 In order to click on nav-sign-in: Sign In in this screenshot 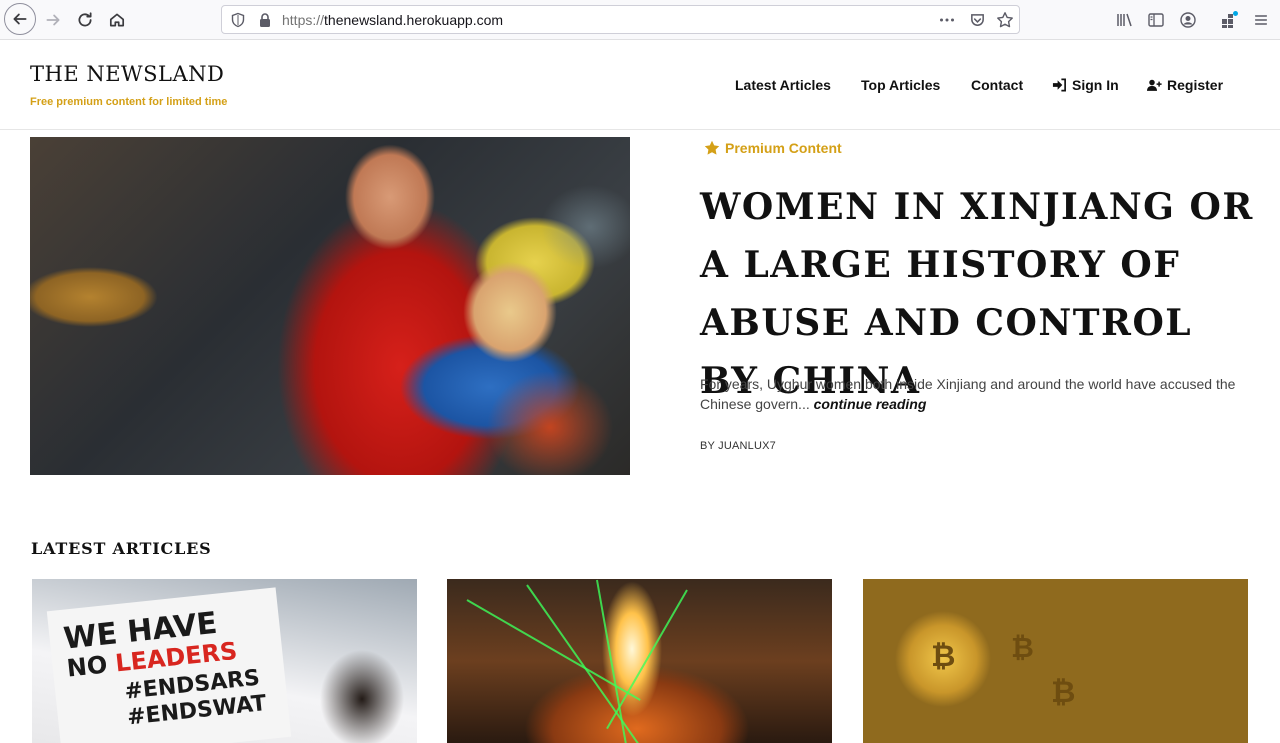, I will do `click(1085, 85)`.